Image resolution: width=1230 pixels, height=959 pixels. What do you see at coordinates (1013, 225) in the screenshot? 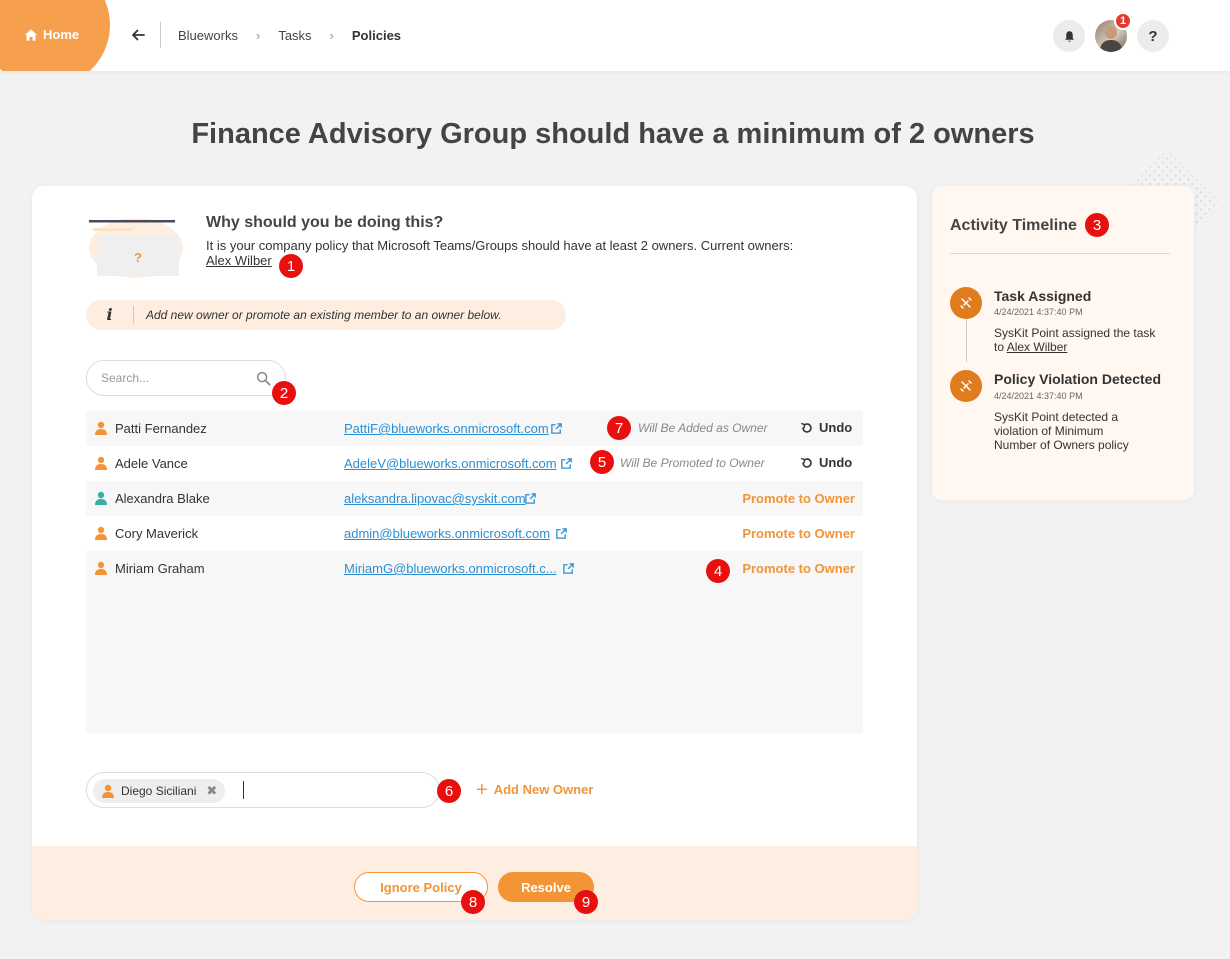
I see `timeline-title: Activity Timeline` at bounding box center [1013, 225].